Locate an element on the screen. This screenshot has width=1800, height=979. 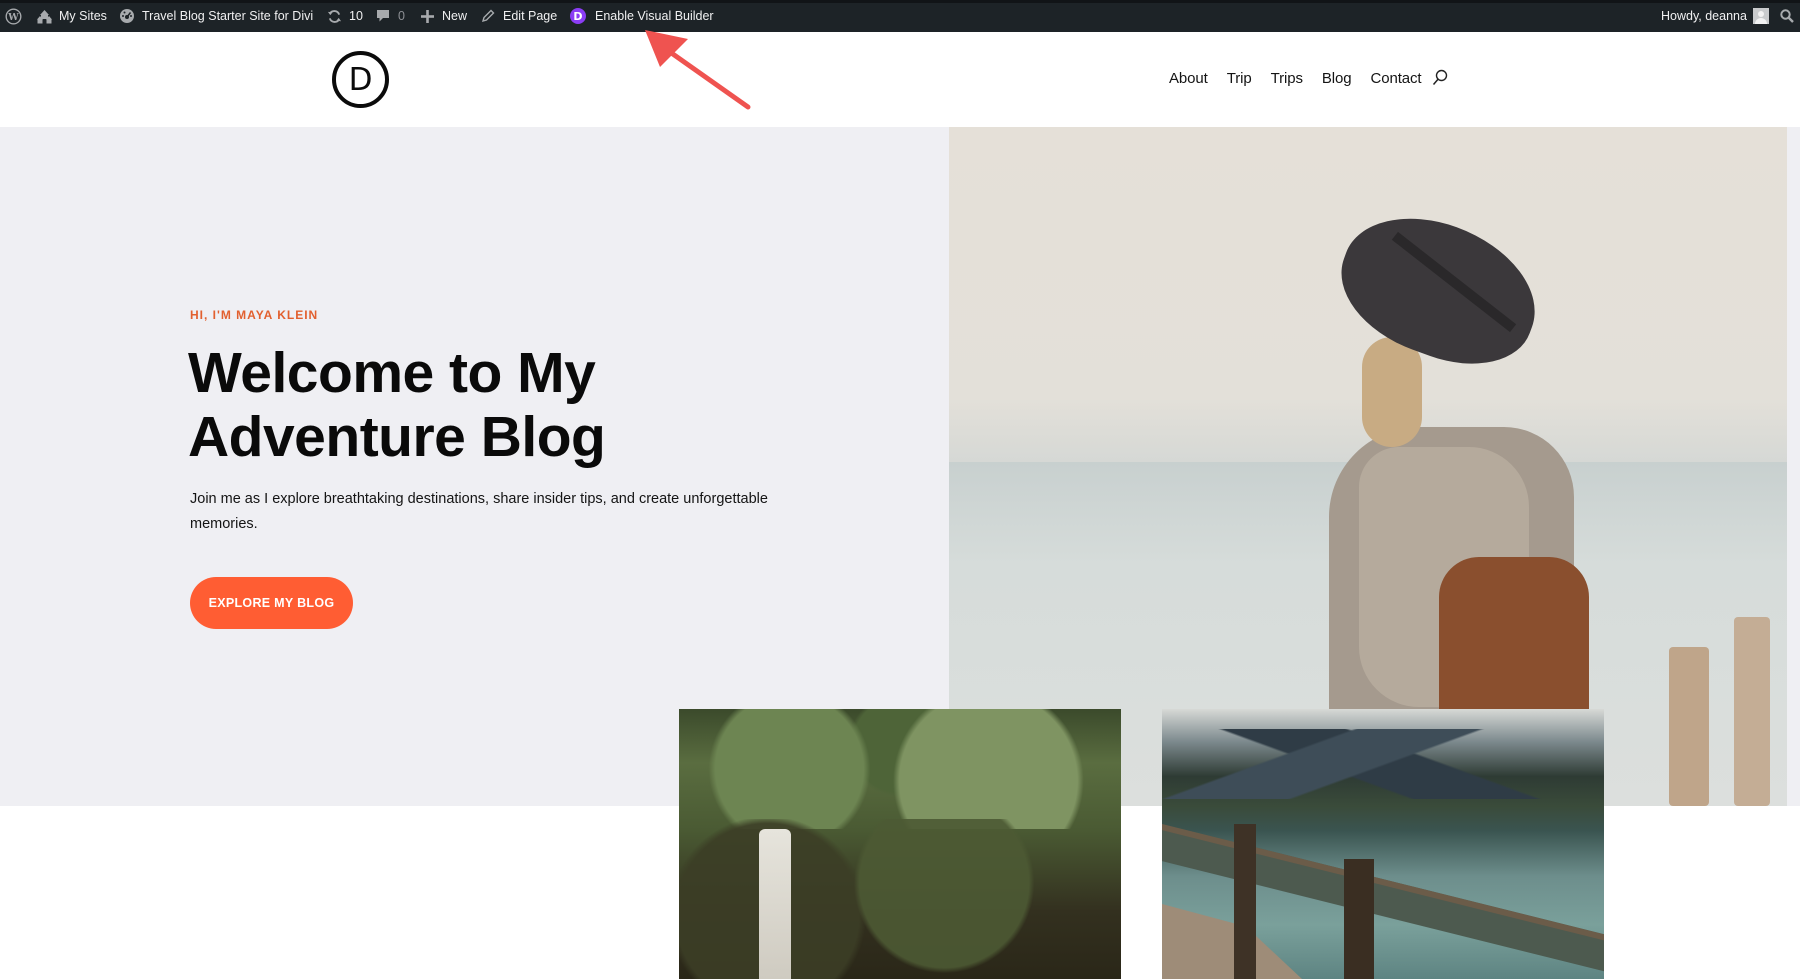
nav-trip: Trip is located at coordinates (1239, 78).